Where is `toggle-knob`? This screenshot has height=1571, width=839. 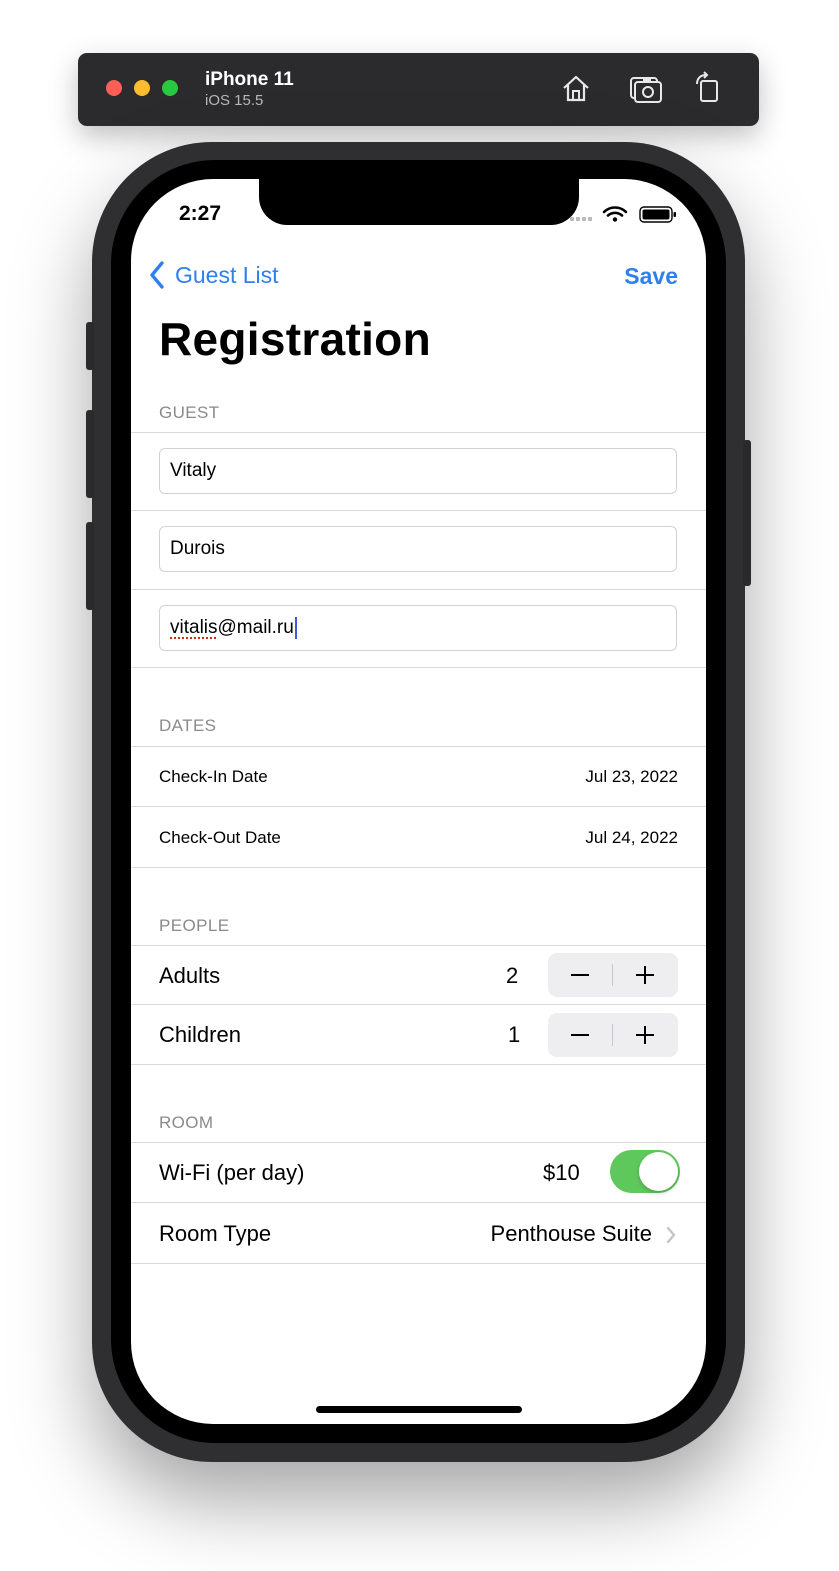
toggle-knob is located at coordinates (658, 1171).